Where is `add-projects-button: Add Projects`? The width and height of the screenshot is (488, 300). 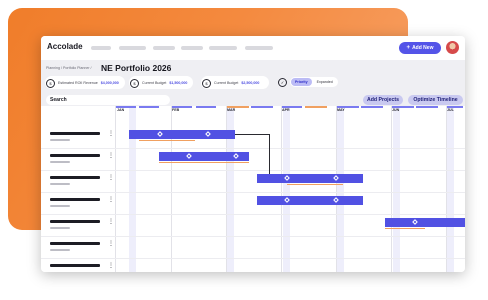
add-projects-button: Add Projects is located at coordinates (383, 100).